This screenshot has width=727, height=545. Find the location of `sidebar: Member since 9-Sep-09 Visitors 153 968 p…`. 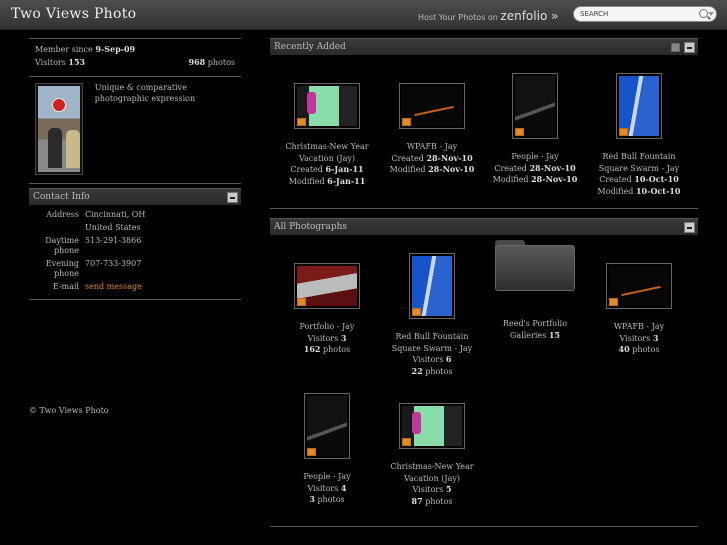

sidebar: Member since 9-Sep-09 Visitors 153 968 p… is located at coordinates (135, 169).